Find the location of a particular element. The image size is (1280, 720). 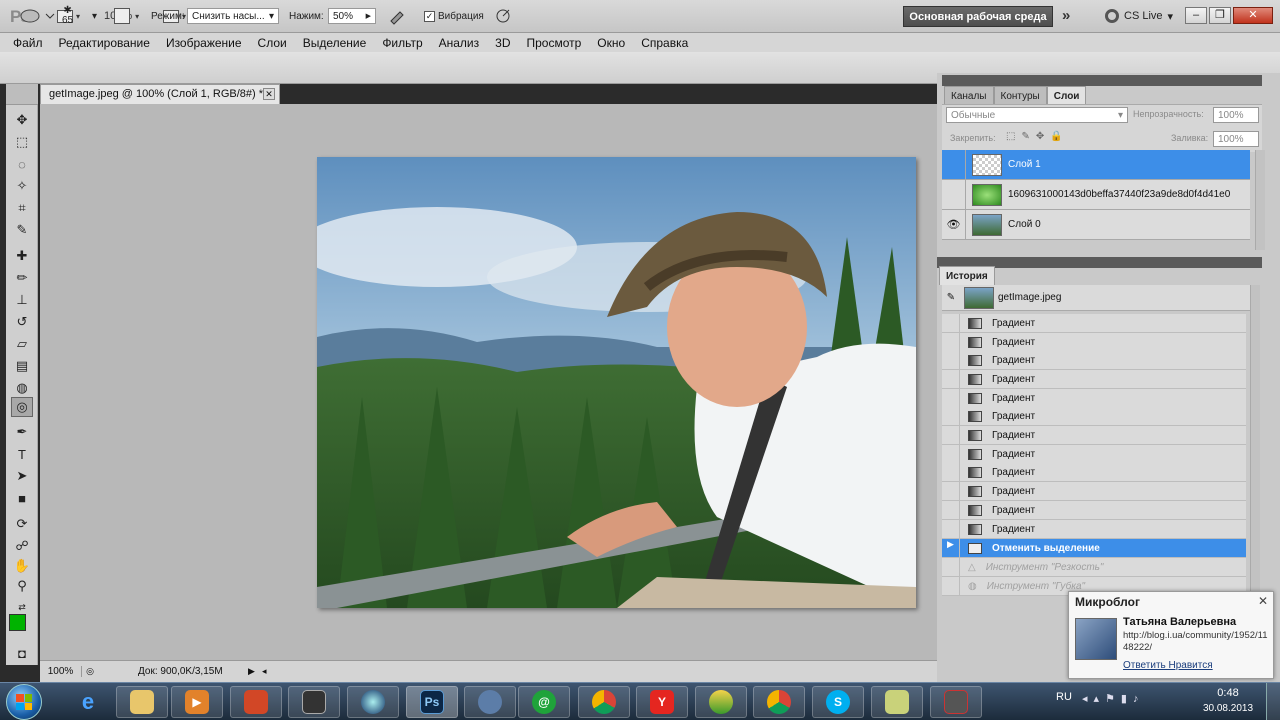

clock-time: 0:48 is located at coordinates (1228, 693).